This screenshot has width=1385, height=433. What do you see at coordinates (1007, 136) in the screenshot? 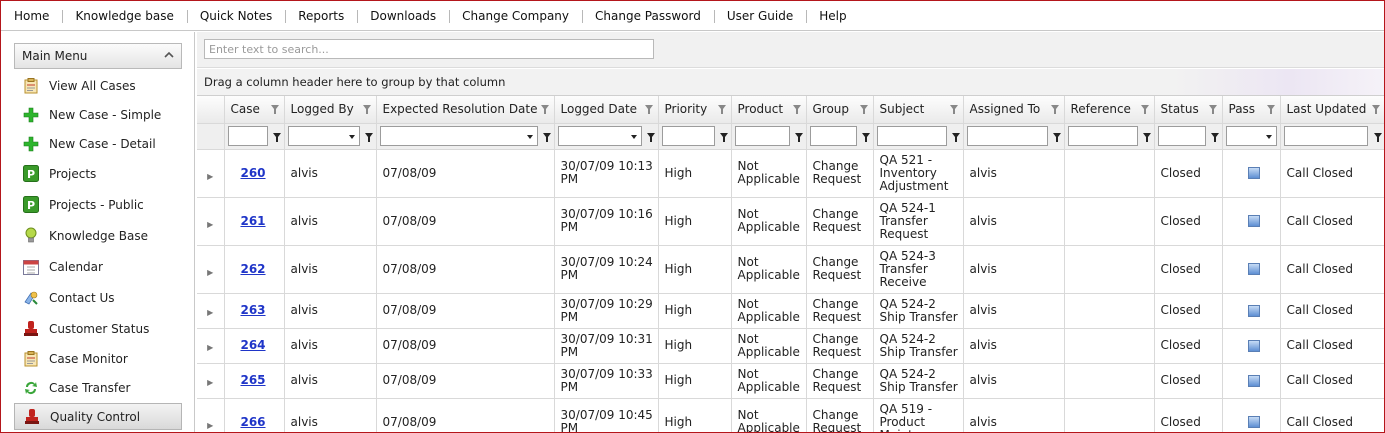
I see `filter-input-assigned-to` at bounding box center [1007, 136].